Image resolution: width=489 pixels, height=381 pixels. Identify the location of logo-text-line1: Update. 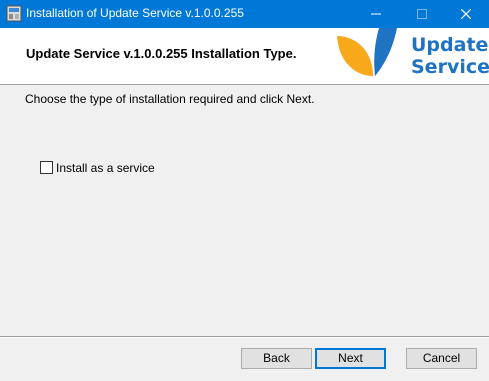
(450, 45).